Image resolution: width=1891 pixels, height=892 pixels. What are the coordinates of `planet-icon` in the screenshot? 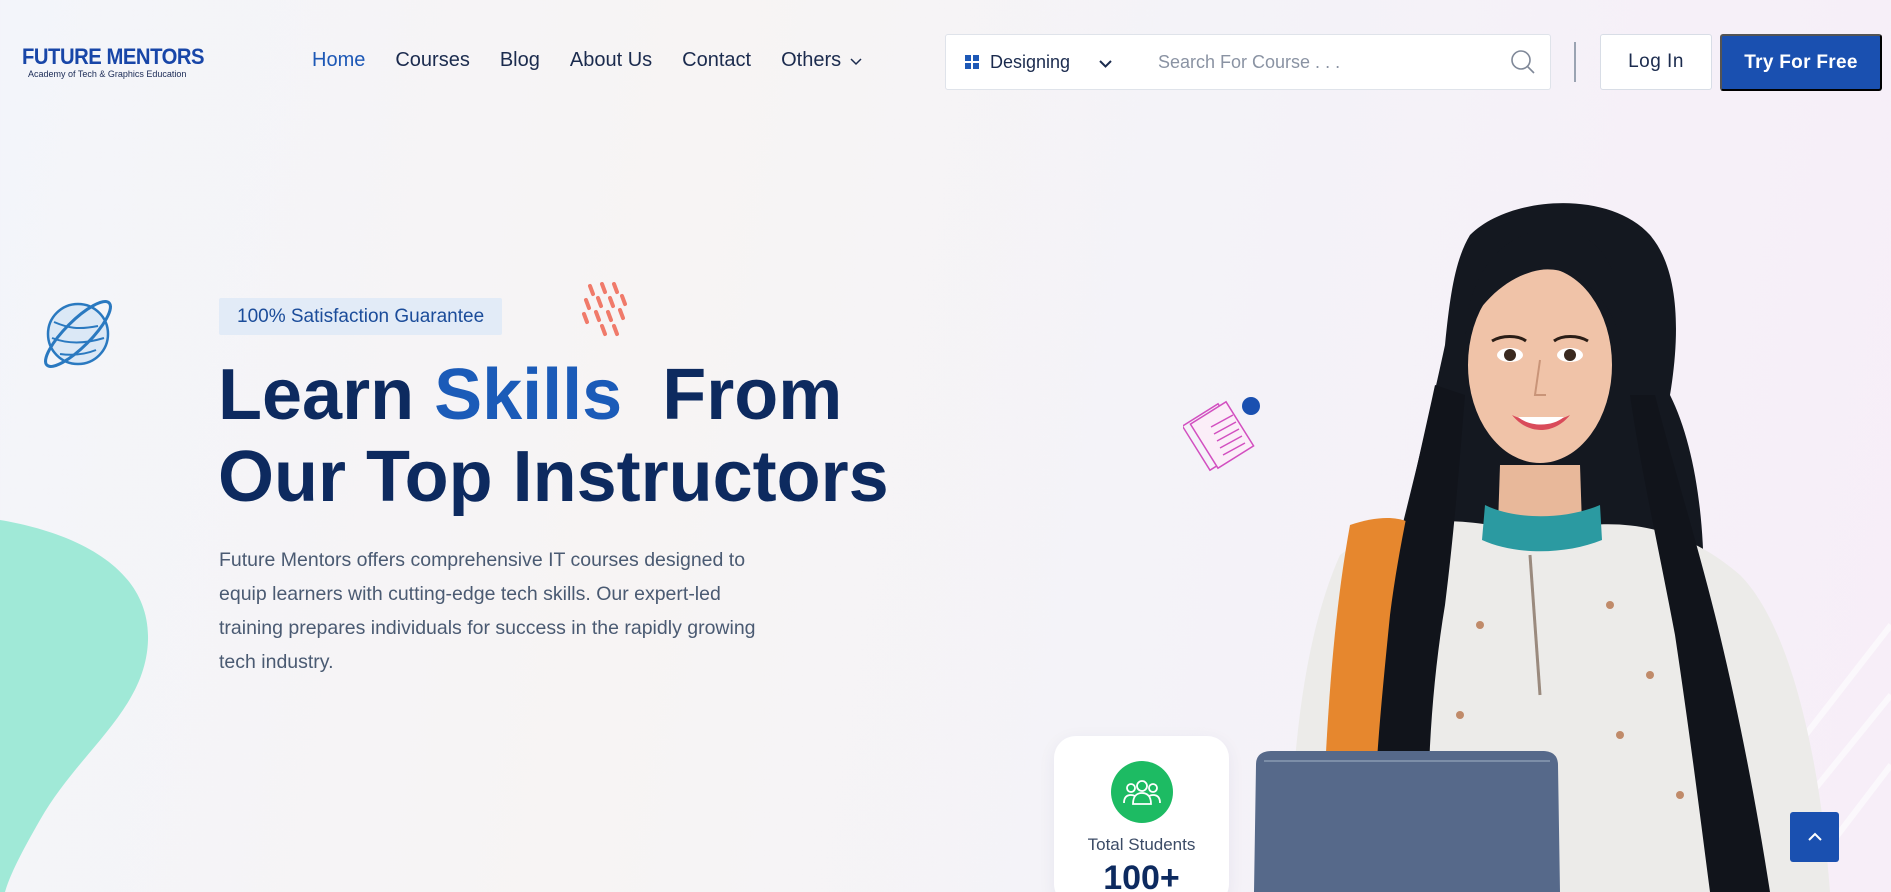 It's located at (78, 334).